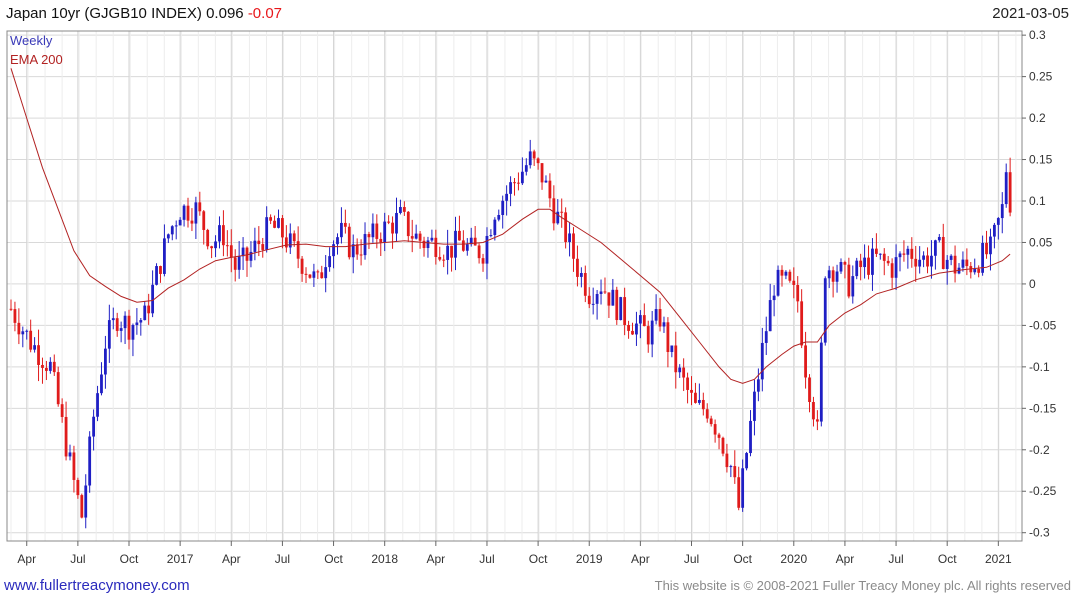 The image size is (1075, 600). I want to click on site-link: www.fullertreacymoney.com, so click(97, 585).